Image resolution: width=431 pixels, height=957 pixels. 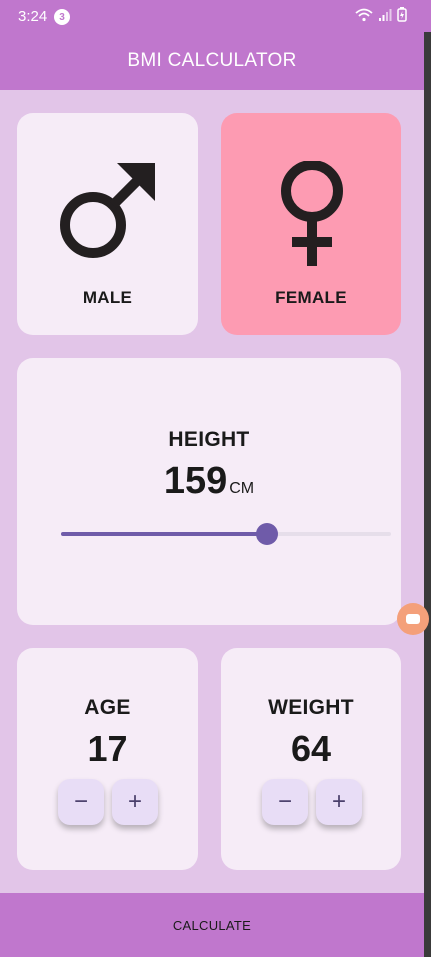 What do you see at coordinates (209, 439) in the screenshot?
I see `height-label: HEIGHT` at bounding box center [209, 439].